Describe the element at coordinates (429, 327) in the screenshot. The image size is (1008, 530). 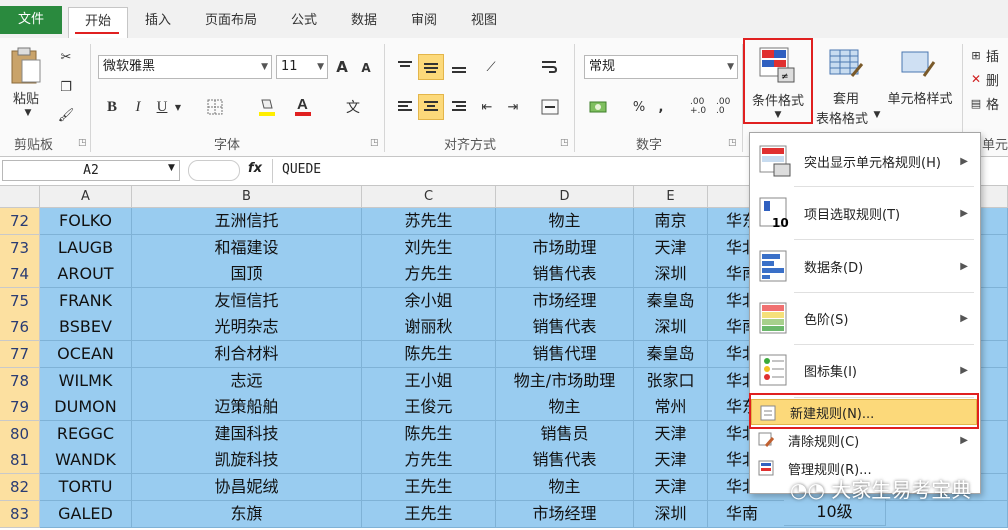
I see `table-cell: 谢丽秋` at that location.